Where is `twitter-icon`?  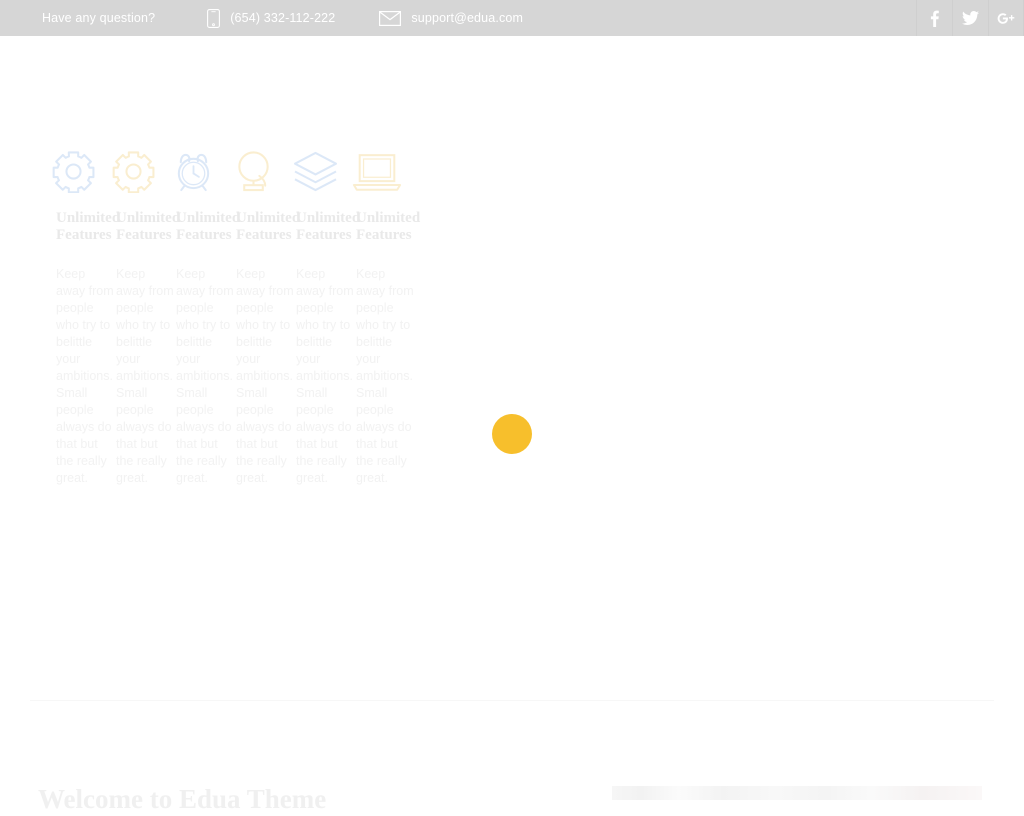 twitter-icon is located at coordinates (970, 18).